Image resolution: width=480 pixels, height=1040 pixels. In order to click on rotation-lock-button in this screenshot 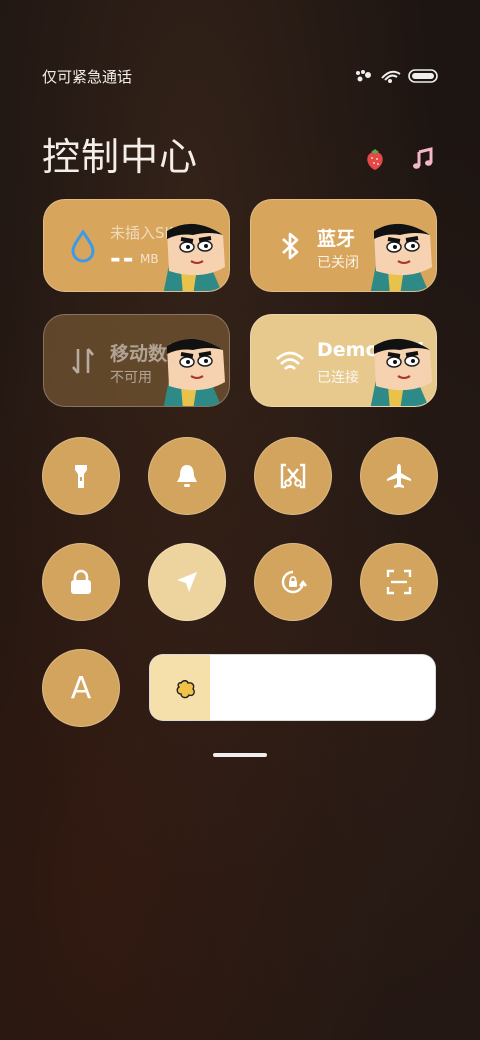, I will do `click(293, 582)`.